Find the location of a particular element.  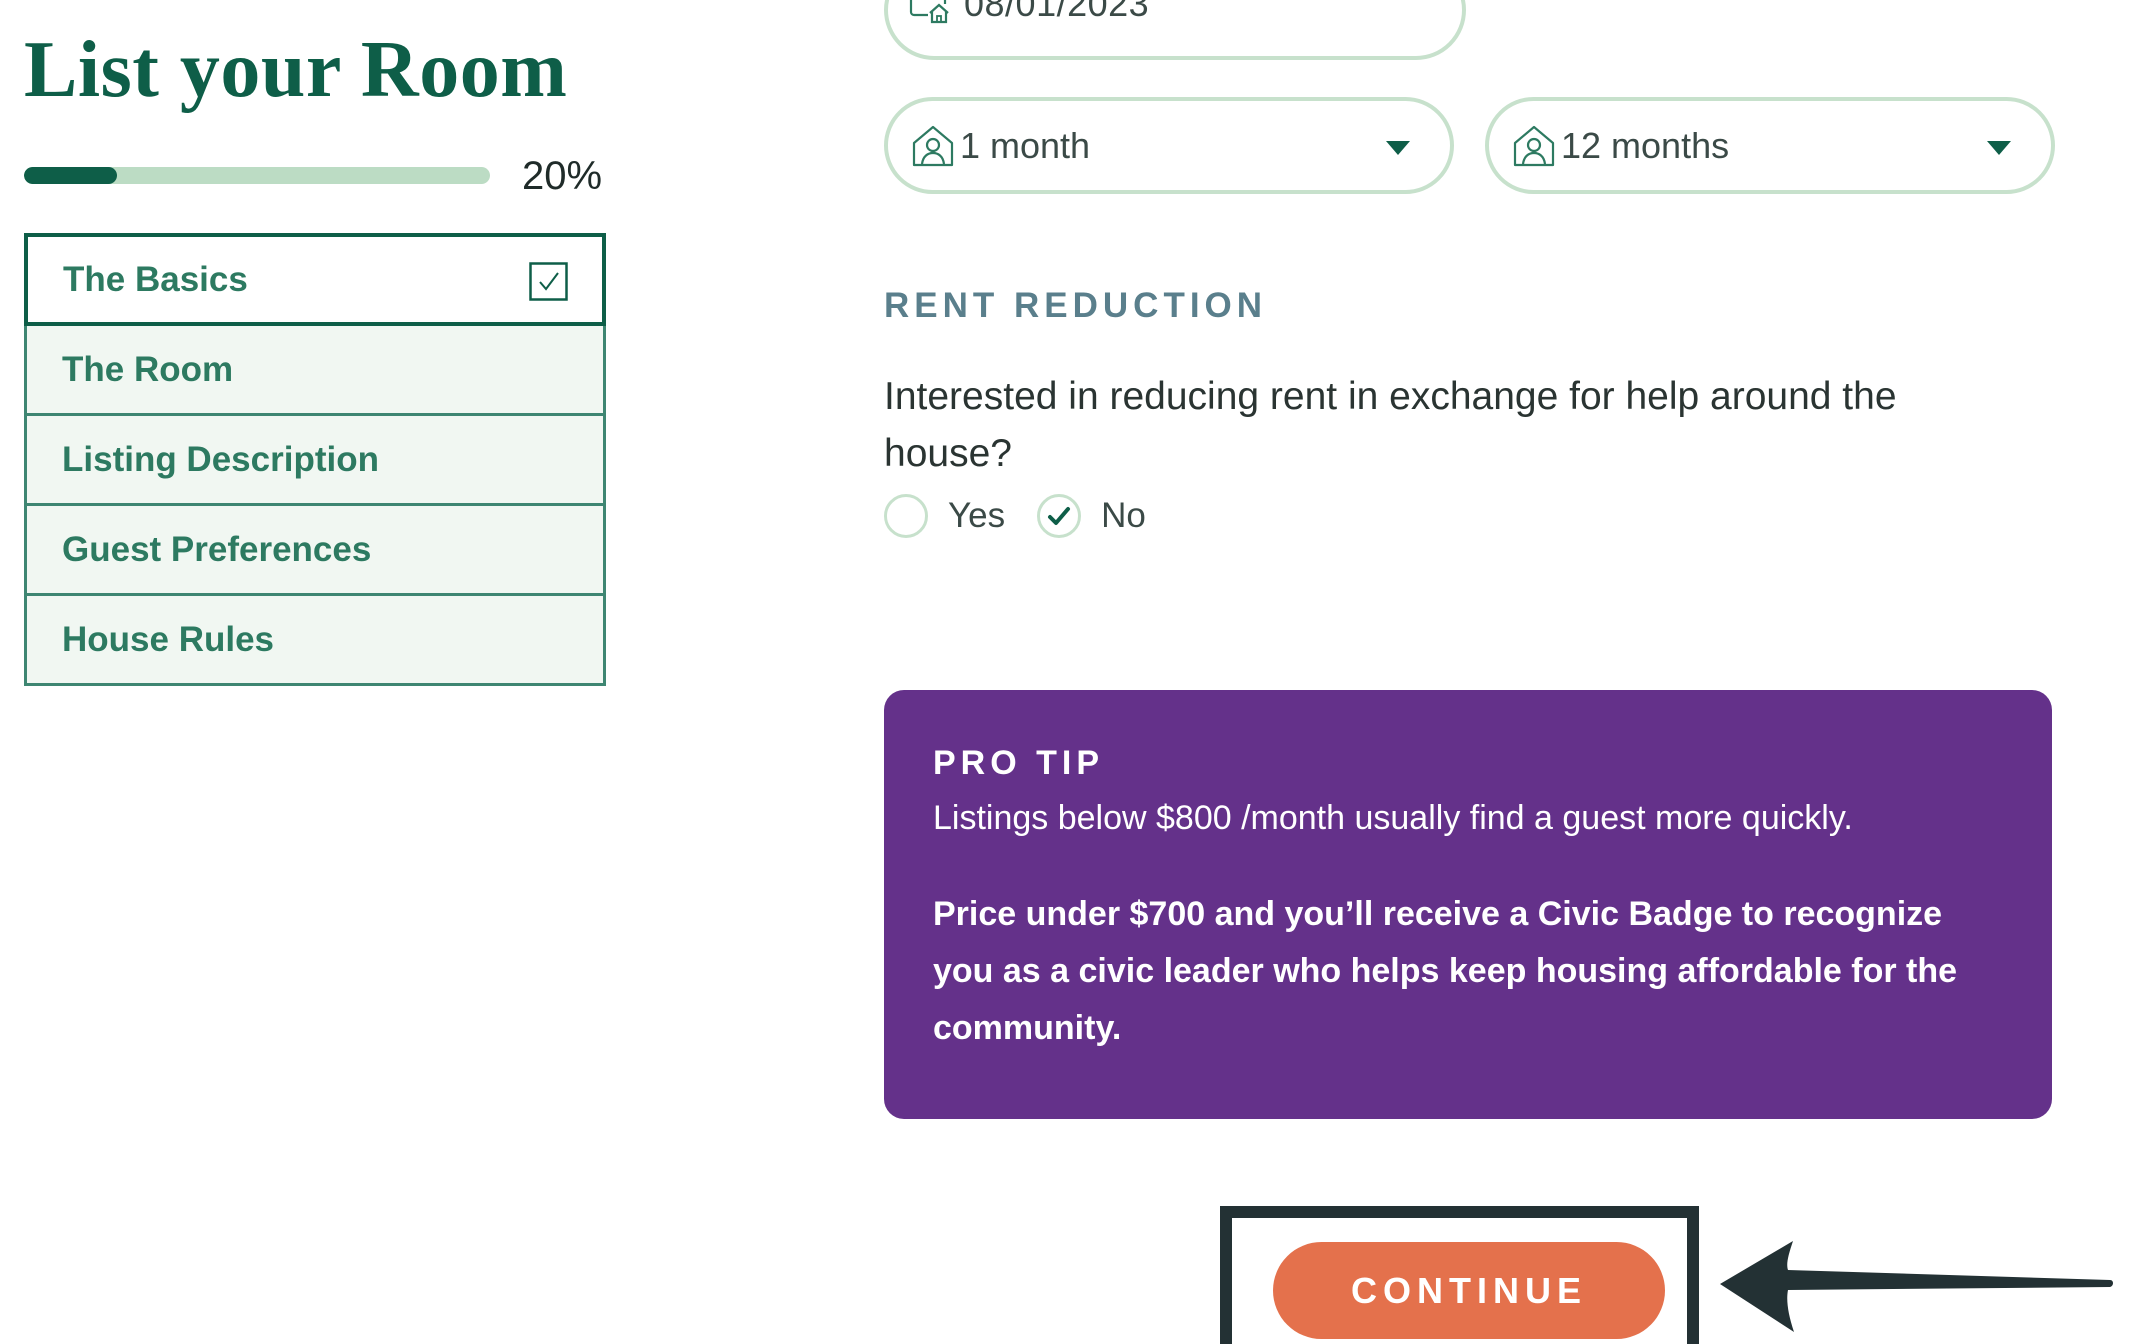

radio-yes: Yes is located at coordinates (944, 516).